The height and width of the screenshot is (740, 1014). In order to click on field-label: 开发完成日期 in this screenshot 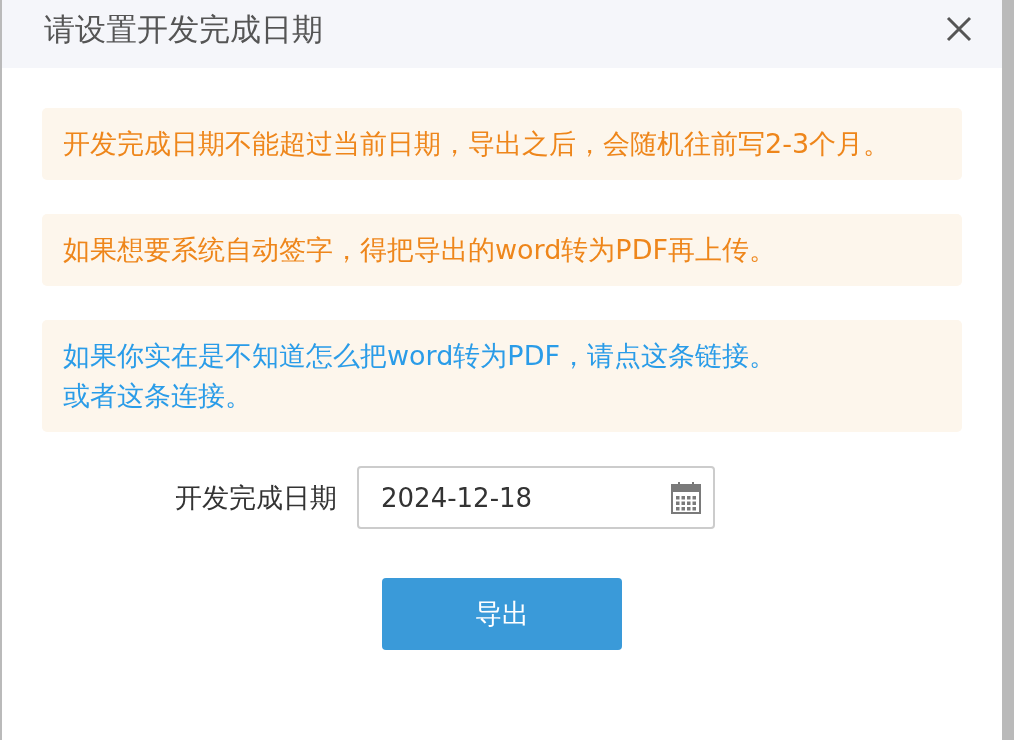, I will do `click(256, 497)`.